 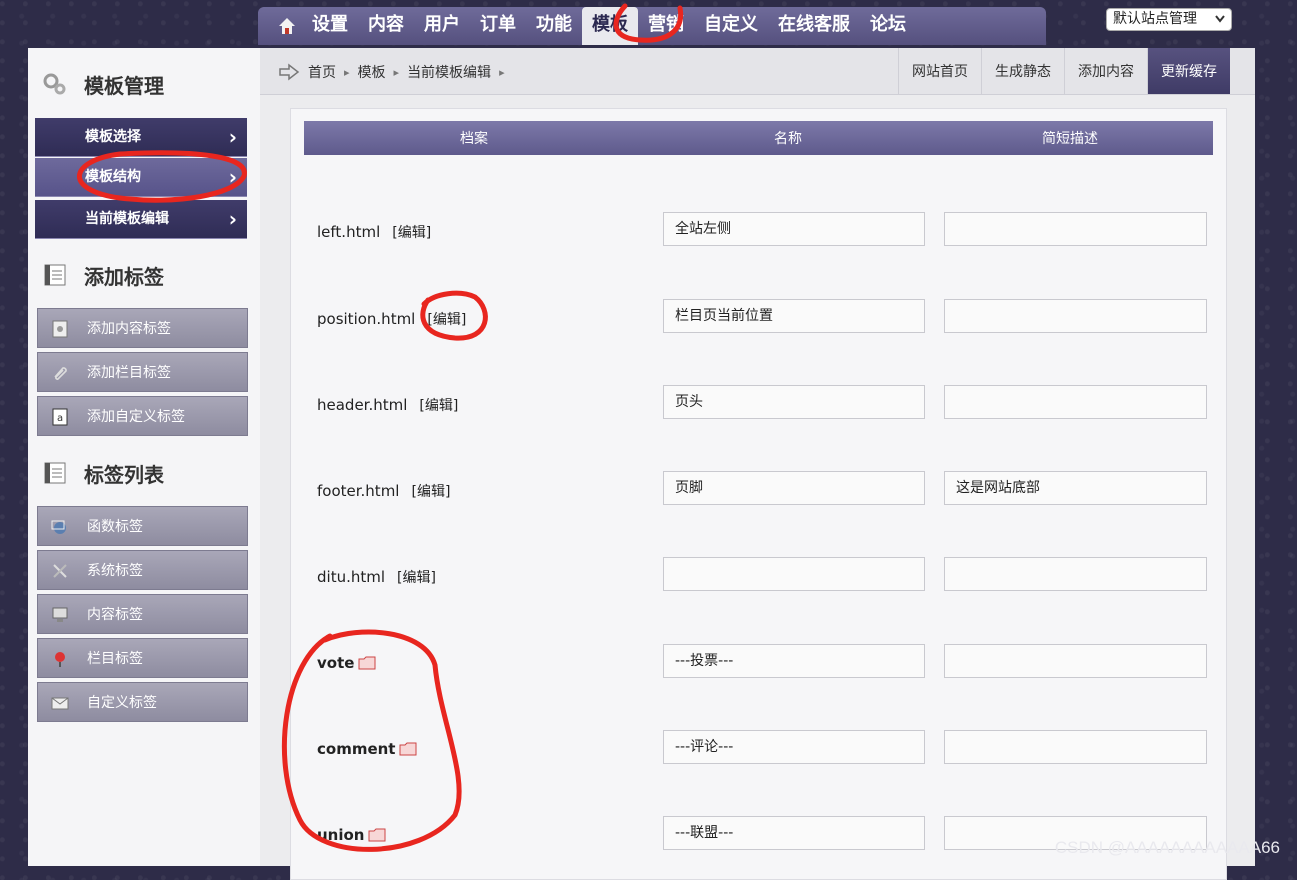 I want to click on table-row: vote ---投票---, so click(x=758, y=663).